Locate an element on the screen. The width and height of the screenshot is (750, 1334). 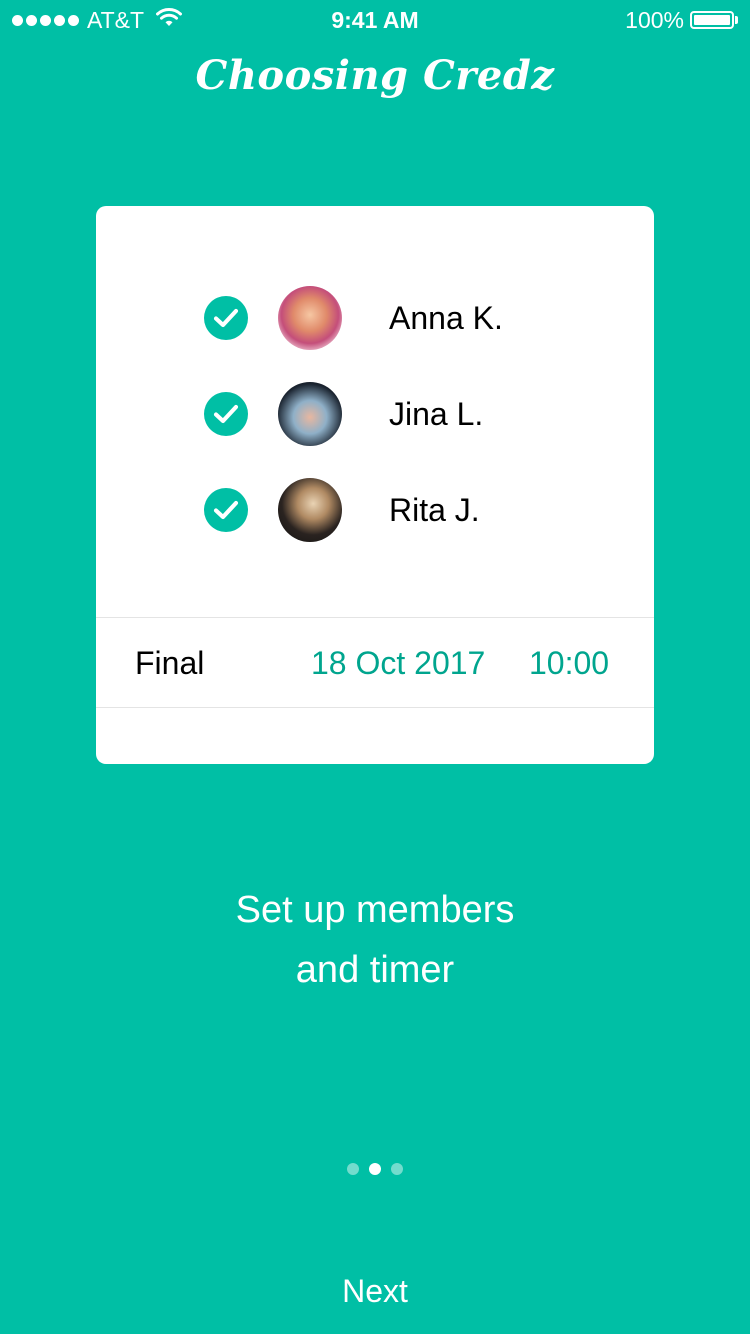
next-button: Next is located at coordinates (375, 1291).